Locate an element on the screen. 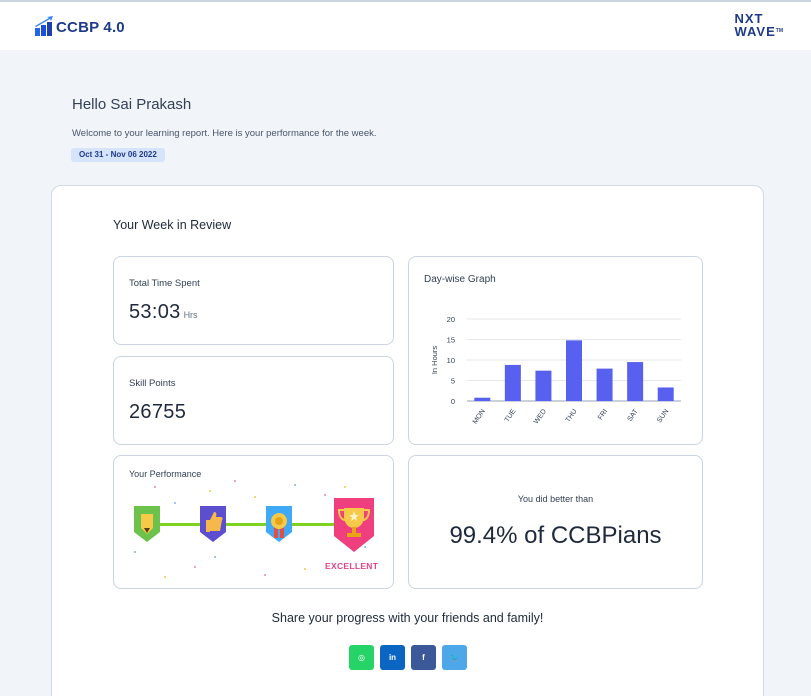 This screenshot has height=696, width=811. comparison-label: You did better than is located at coordinates (555, 499).